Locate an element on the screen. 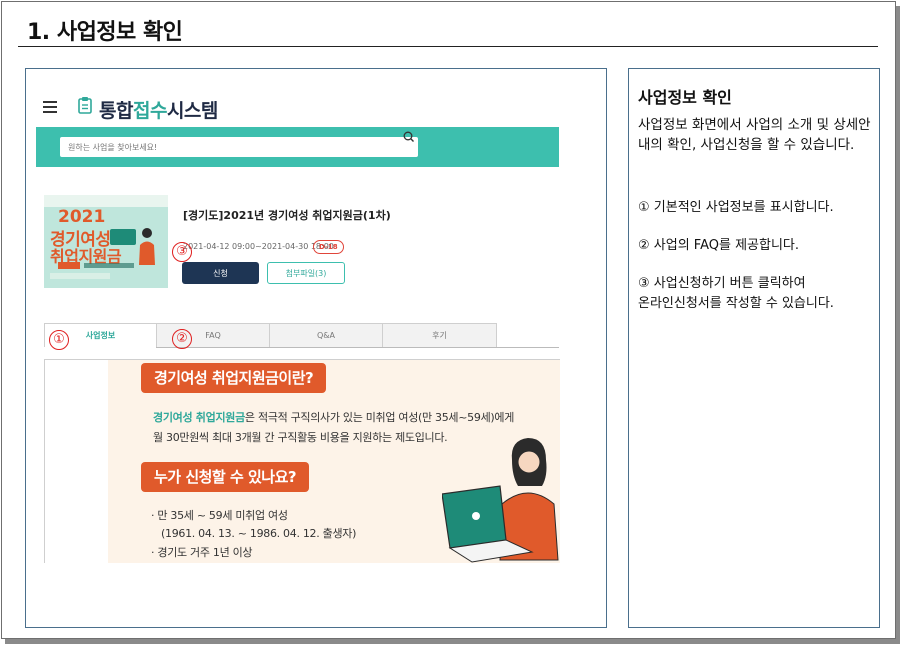 Image resolution: width=903 pixels, height=649 pixels. intro-paragraph-line2: 월 30만원씩 최대 3개월 간 구직활동 비용을 지원하는 제도입니다. is located at coordinates (300, 437).